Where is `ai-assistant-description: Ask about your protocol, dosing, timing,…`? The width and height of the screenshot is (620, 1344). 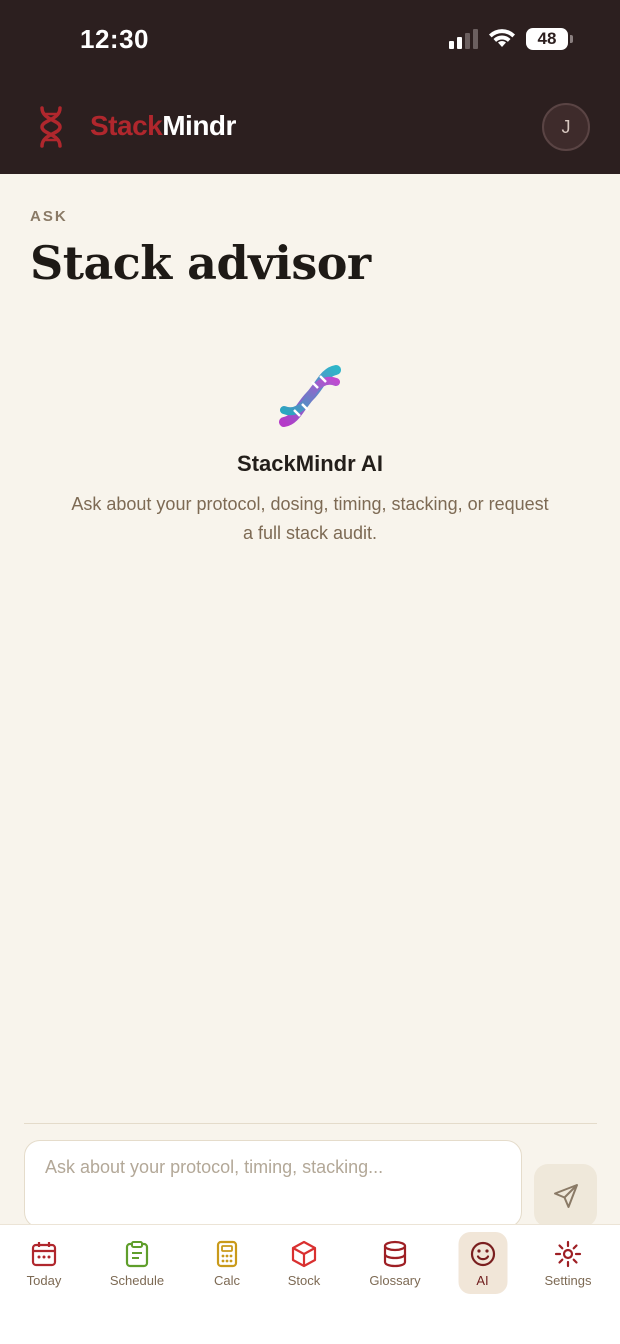
ai-assistant-description: Ask about your protocol, dosing, timing,… is located at coordinates (310, 518).